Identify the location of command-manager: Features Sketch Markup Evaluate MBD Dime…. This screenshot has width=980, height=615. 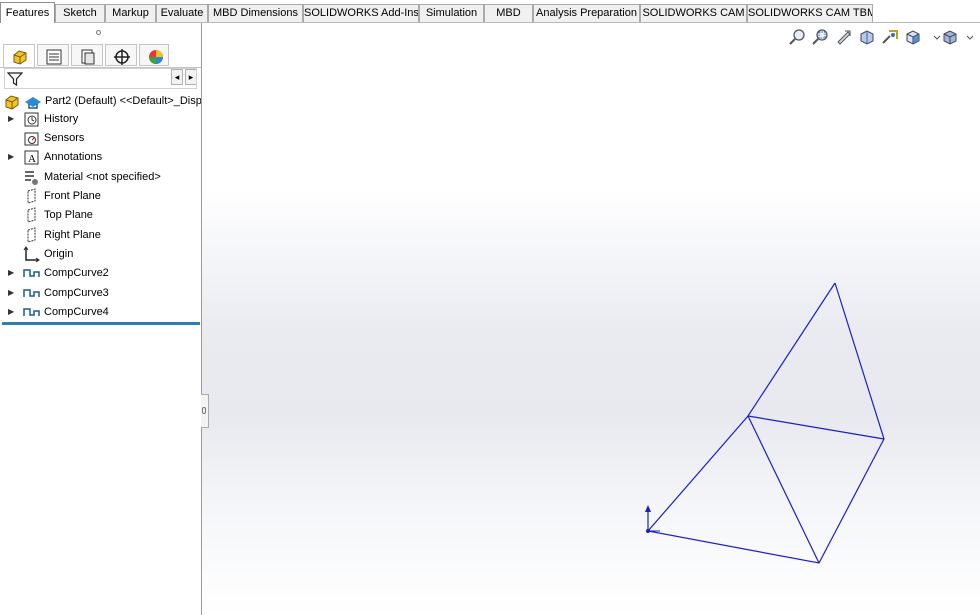
(490, 11).